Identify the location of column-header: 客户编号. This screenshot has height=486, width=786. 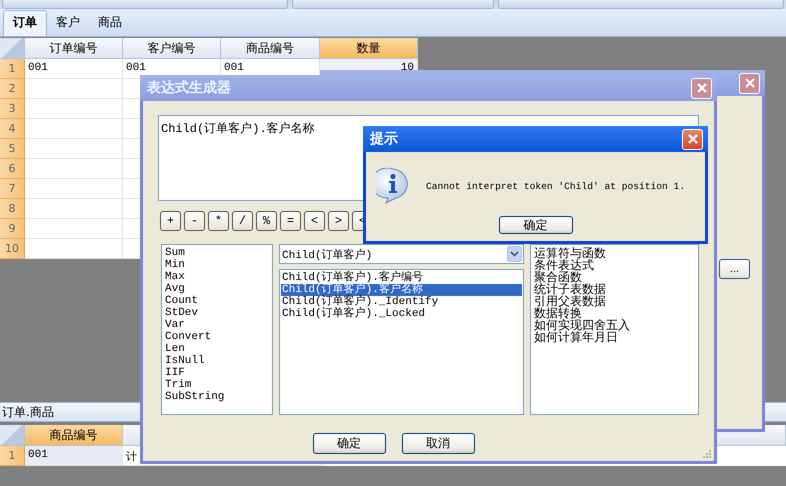
(172, 48).